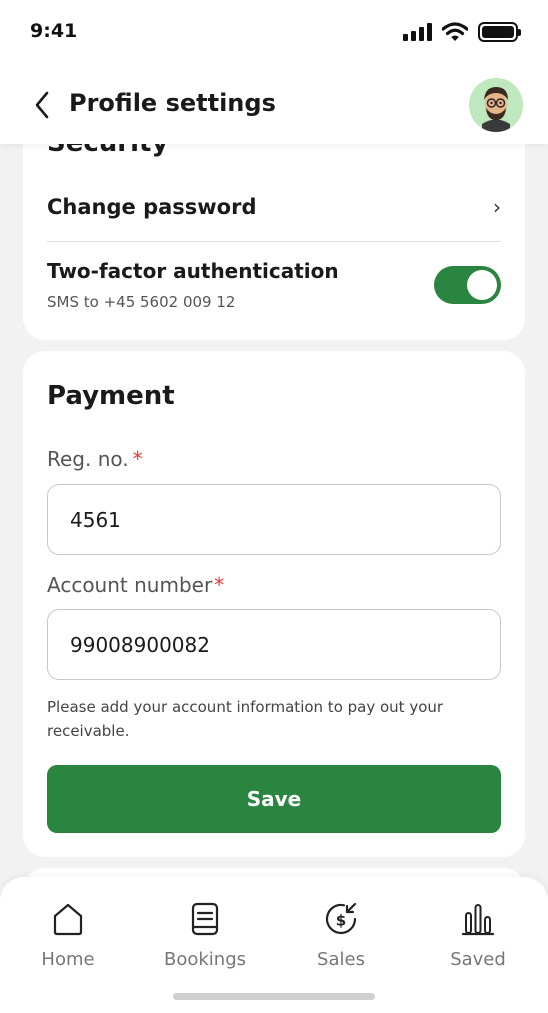 The height and width of the screenshot is (1013, 548). Describe the element at coordinates (478, 939) in the screenshot. I see `tab-saved: Saved` at that location.